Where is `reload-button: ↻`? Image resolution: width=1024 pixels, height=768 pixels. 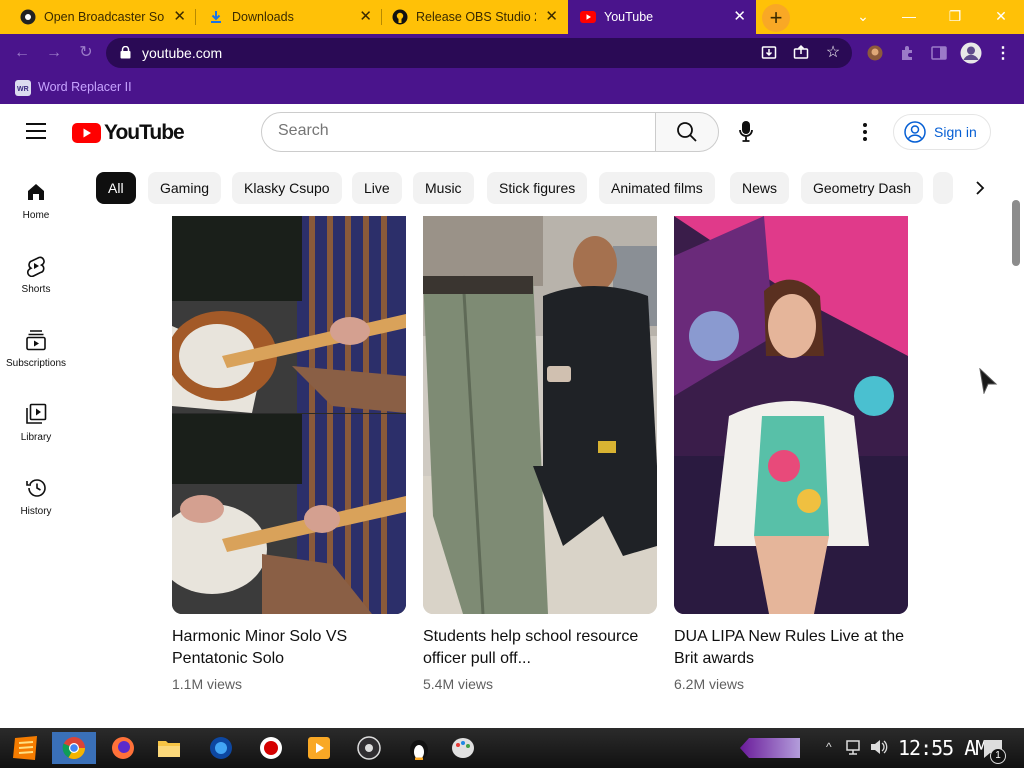 reload-button: ↻ is located at coordinates (86, 53).